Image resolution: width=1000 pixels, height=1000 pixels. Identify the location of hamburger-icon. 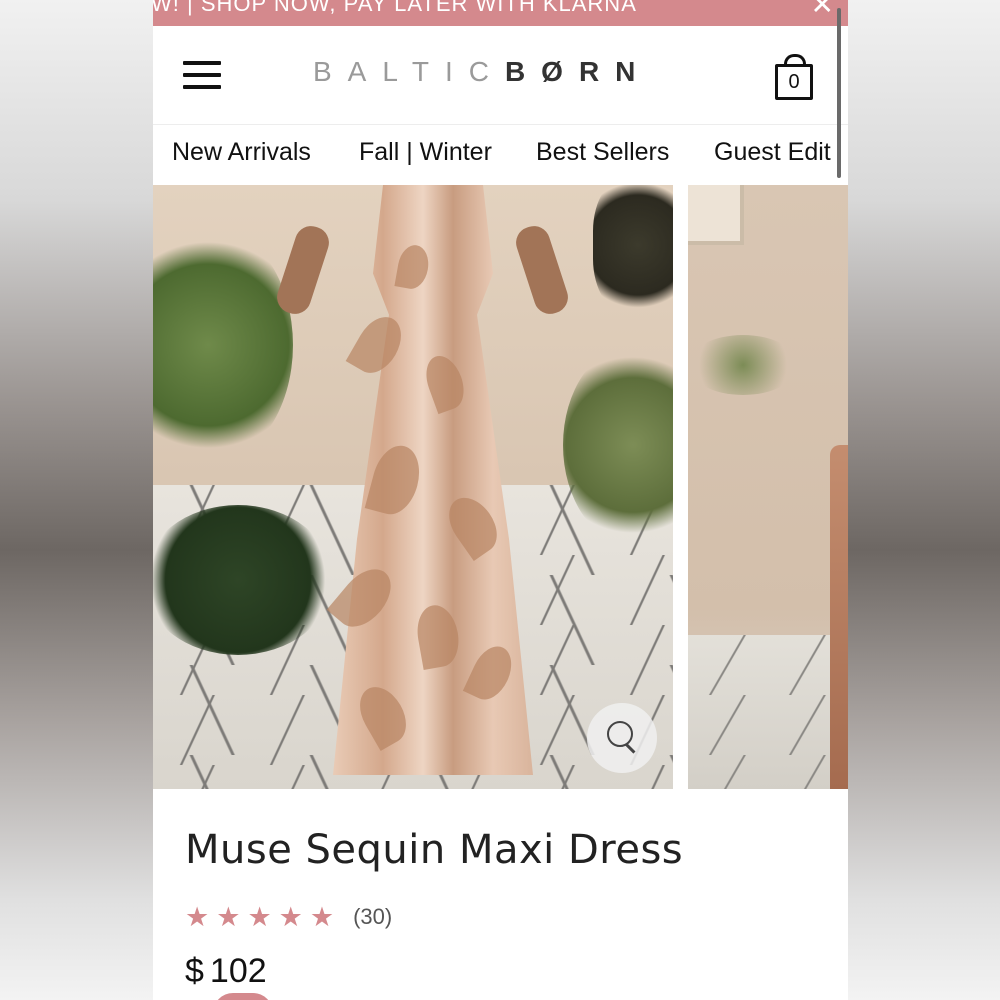
(202, 75).